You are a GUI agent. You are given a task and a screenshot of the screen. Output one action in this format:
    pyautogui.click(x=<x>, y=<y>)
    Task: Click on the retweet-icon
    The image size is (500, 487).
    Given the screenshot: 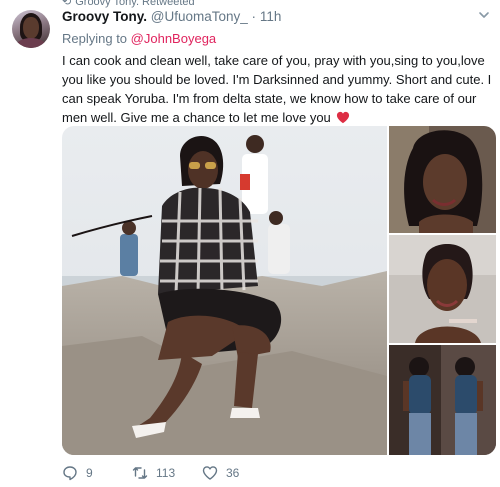 What is the action you would take?
    pyautogui.click(x=140, y=473)
    